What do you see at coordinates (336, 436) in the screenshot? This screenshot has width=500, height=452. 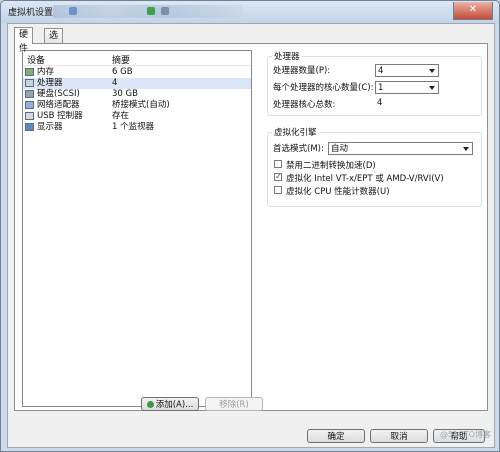 I see `ok-button: 确定` at bounding box center [336, 436].